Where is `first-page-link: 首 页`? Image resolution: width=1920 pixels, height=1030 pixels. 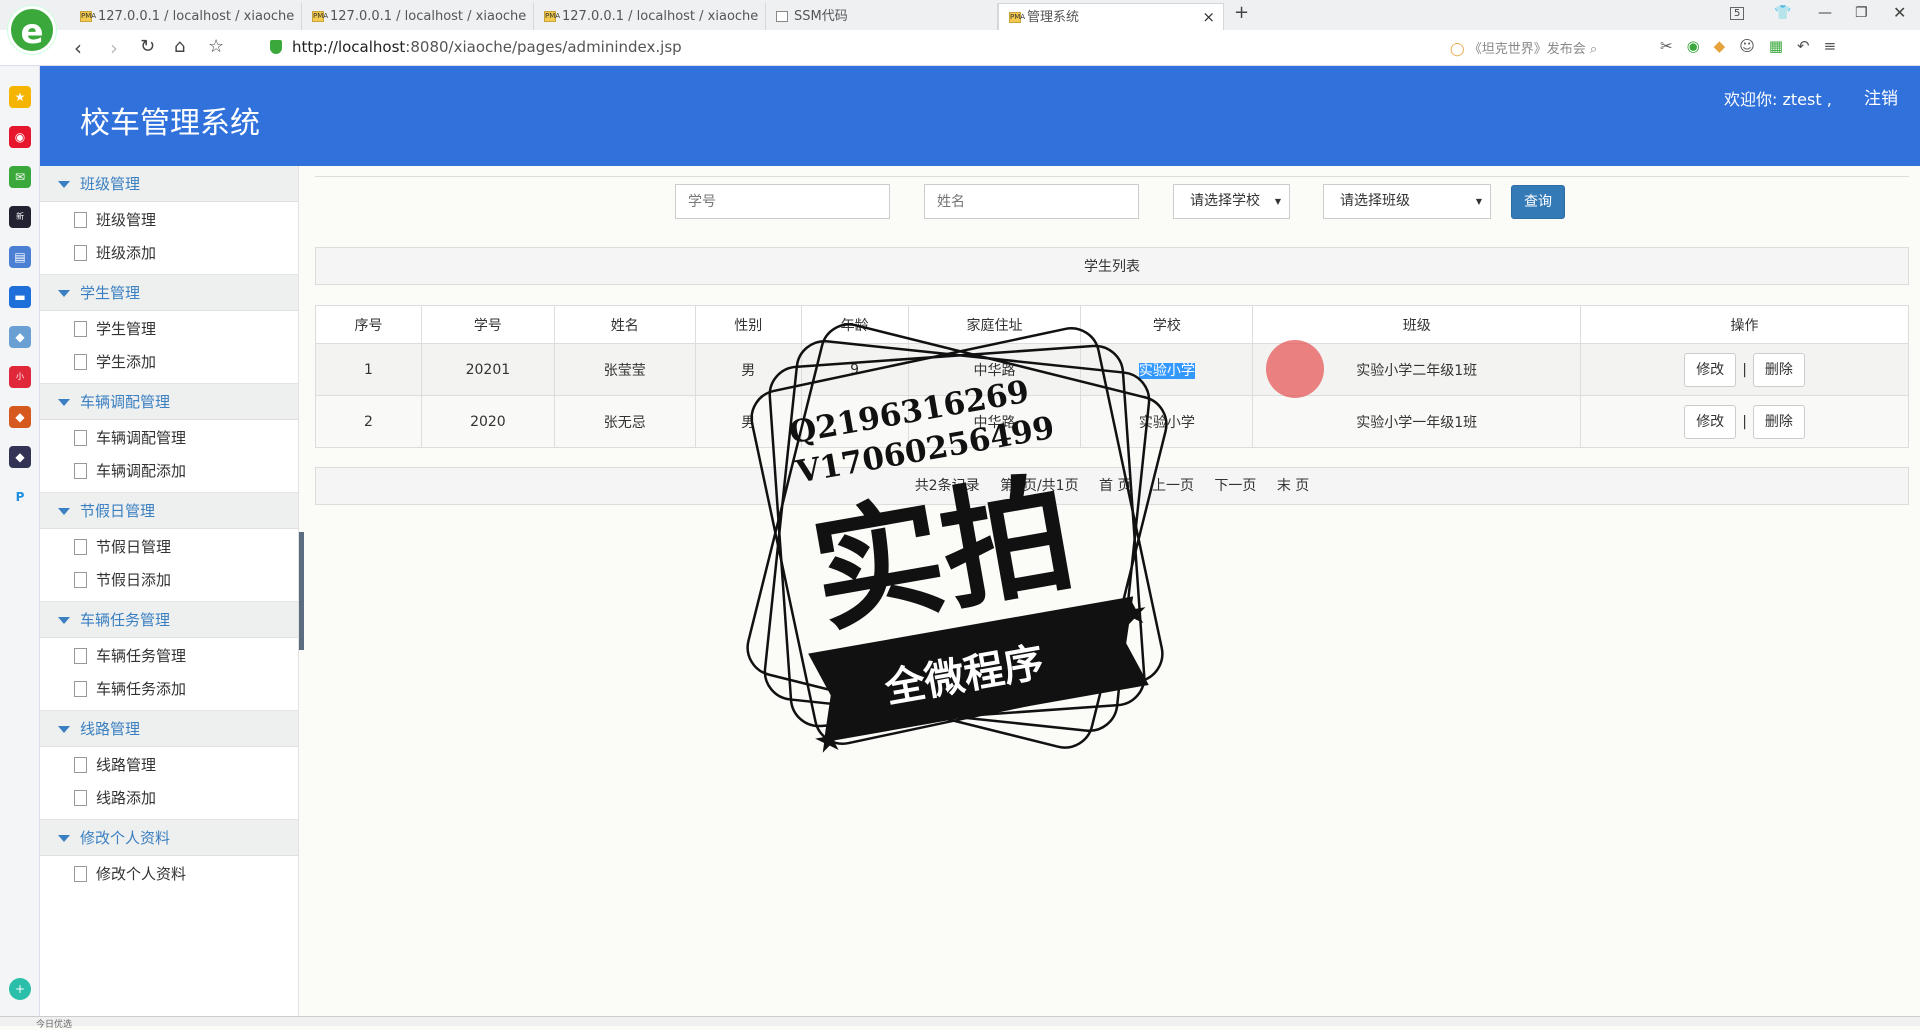
first-page-link: 首 页 is located at coordinates (1115, 486).